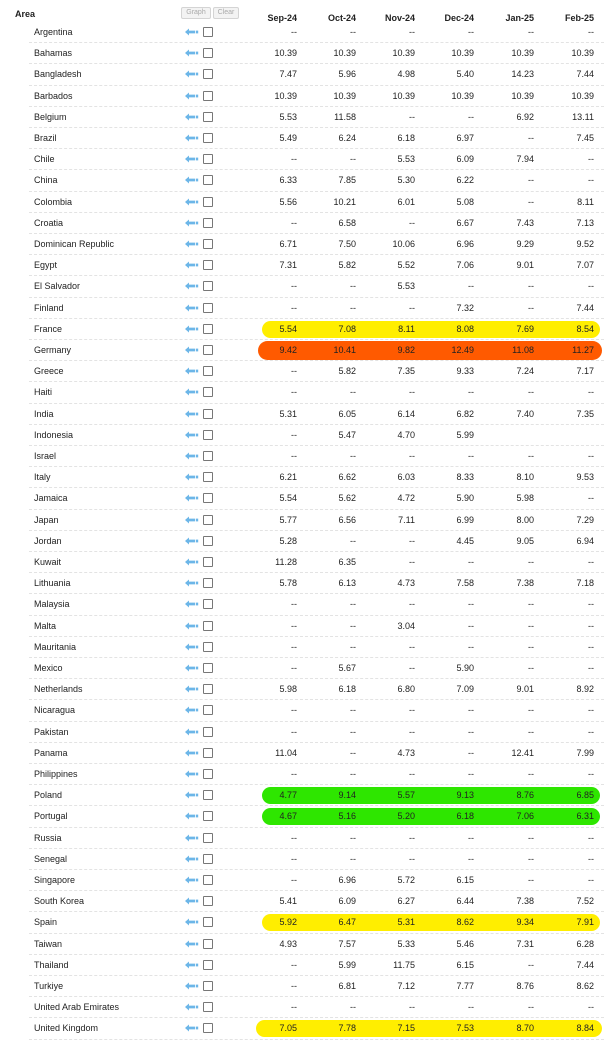 The image size is (608, 1049). I want to click on area-name: Spain, so click(46, 922).